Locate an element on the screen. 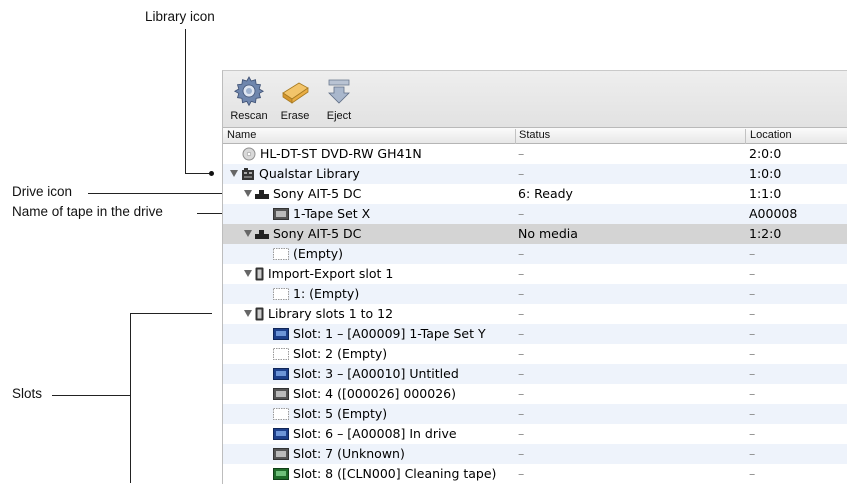 The image size is (847, 484). erase-label: Erase is located at coordinates (295, 116).